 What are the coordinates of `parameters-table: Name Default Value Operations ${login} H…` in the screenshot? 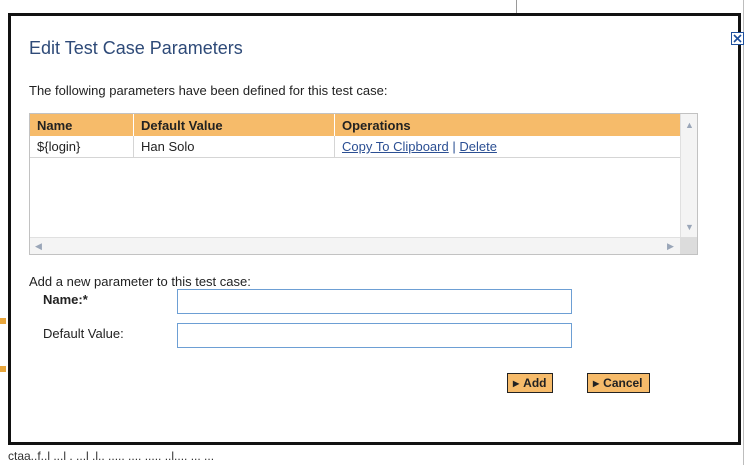 It's located at (356, 136).